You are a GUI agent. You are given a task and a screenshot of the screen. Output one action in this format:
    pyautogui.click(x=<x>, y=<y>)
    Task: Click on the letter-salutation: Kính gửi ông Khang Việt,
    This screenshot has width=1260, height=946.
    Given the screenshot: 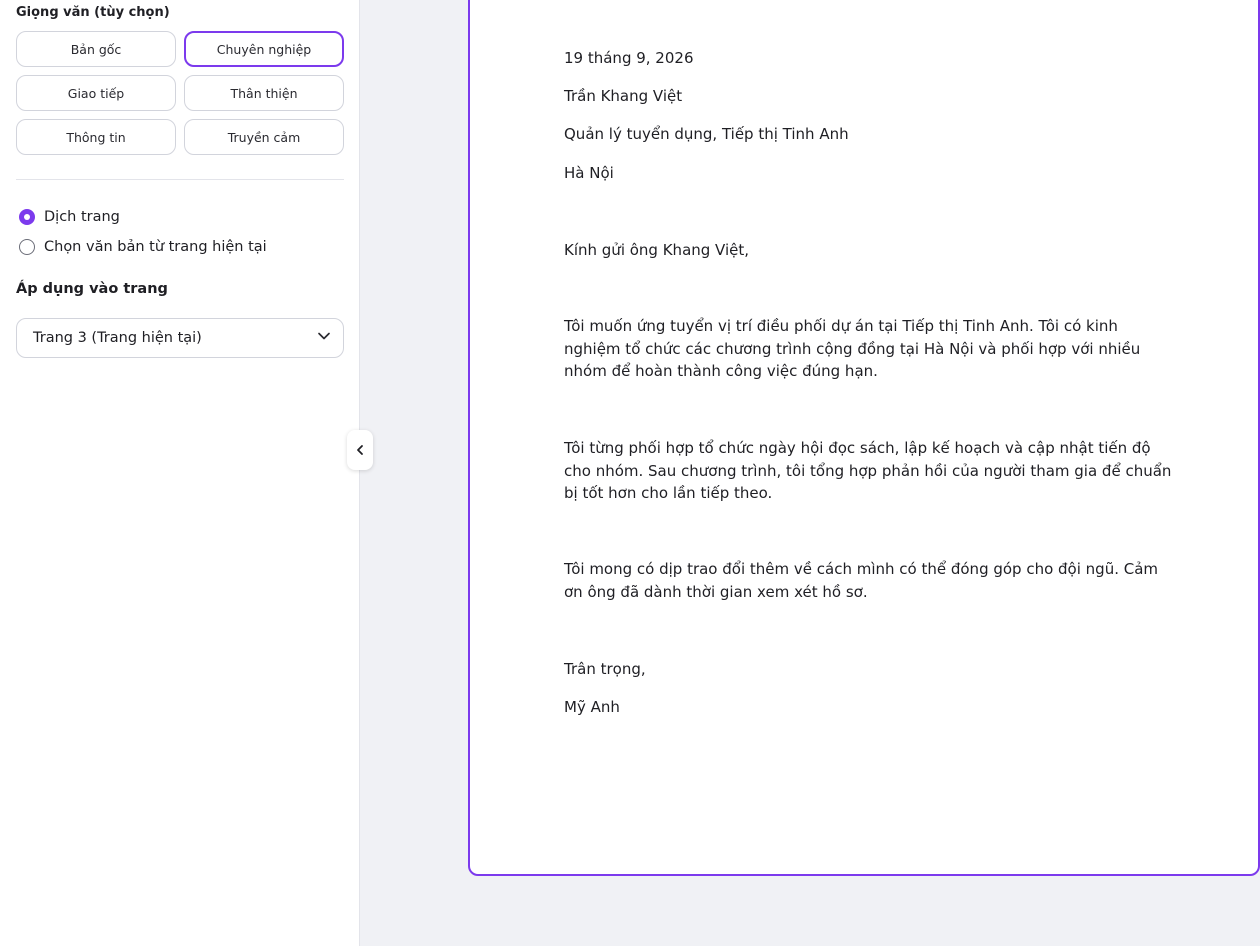 What is the action you would take?
    pyautogui.click(x=657, y=250)
    